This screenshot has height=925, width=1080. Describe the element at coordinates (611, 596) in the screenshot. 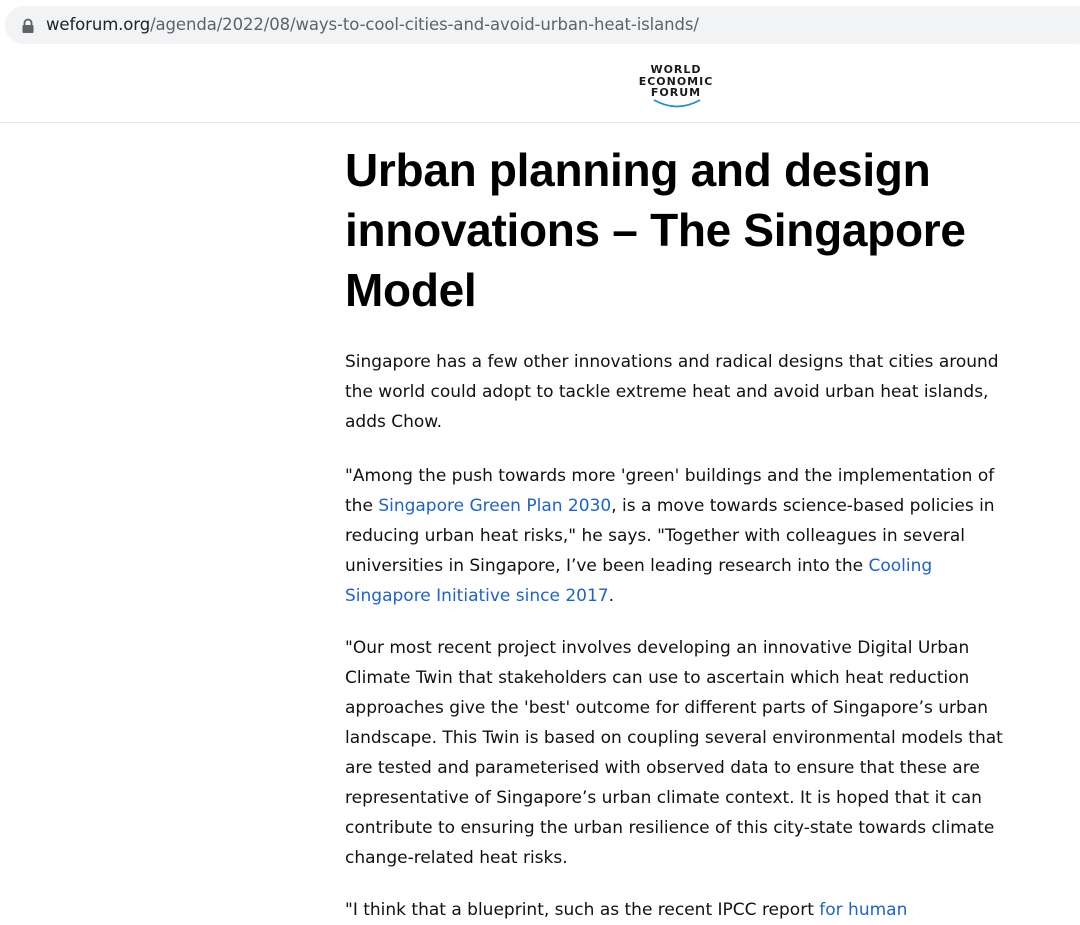

I see `p2-text-after: .` at that location.